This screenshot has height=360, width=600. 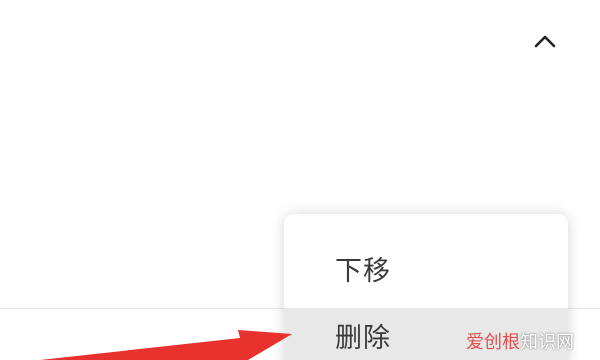 What do you see at coordinates (547, 342) in the screenshot?
I see `watermark-part-2: 知识网` at bounding box center [547, 342].